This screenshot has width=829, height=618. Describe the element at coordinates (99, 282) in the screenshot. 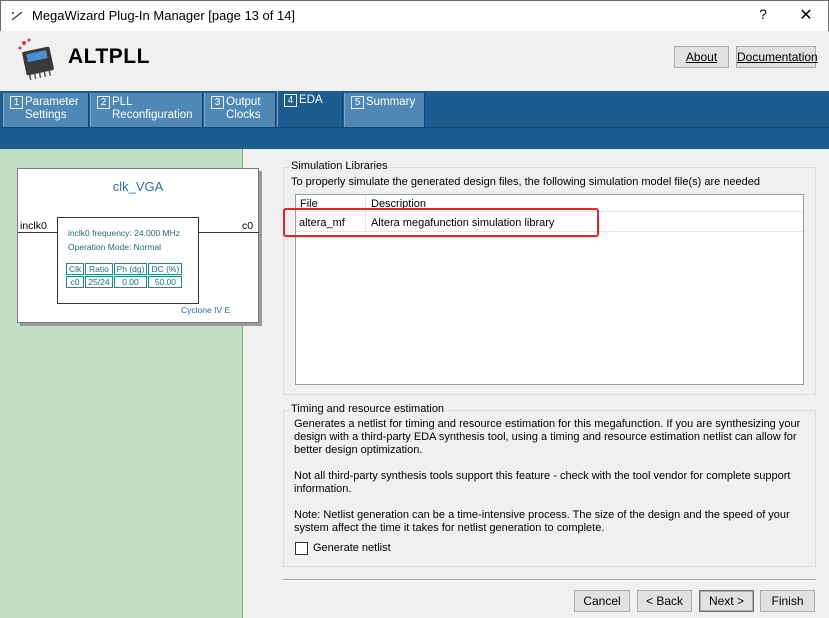

I see `clock-table-cell: 25/24` at that location.